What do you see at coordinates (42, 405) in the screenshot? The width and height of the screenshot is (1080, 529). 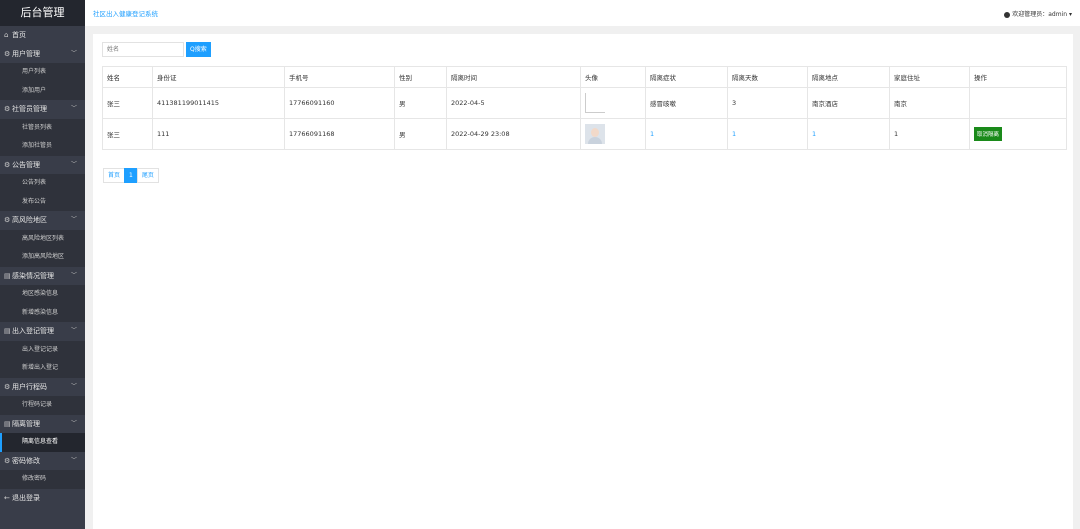 I see `sidebar-item-travel-records: 行程码记录` at bounding box center [42, 405].